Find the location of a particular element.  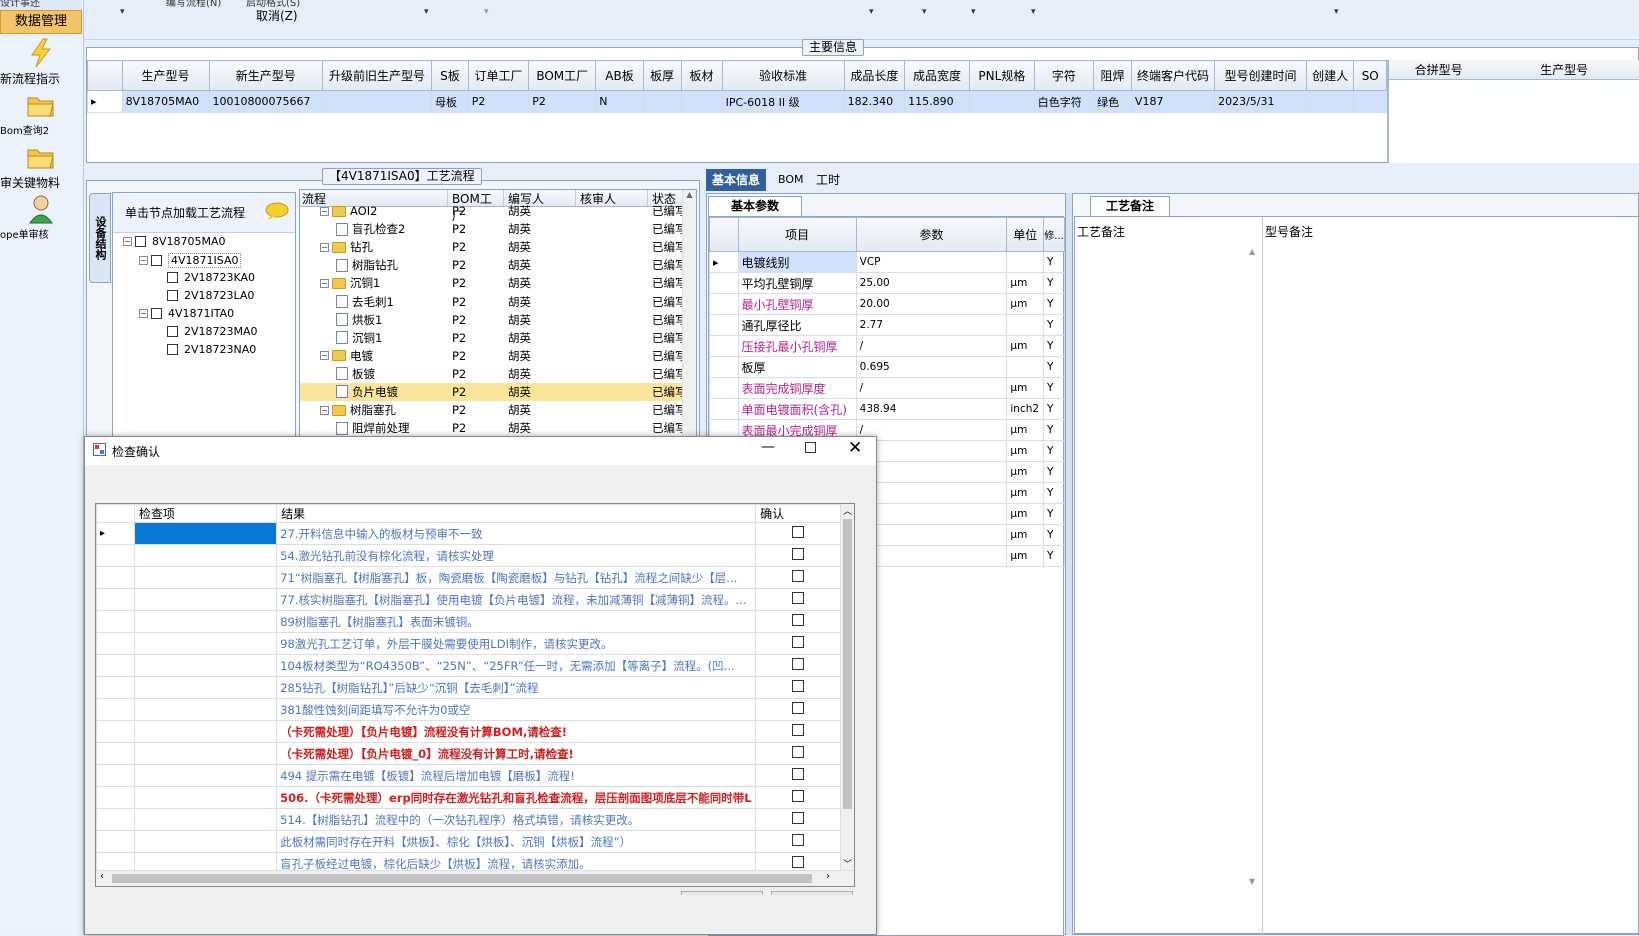

check-row: 381酸性蚀刻间距填写不允许为0或空 is located at coordinates (468, 709).